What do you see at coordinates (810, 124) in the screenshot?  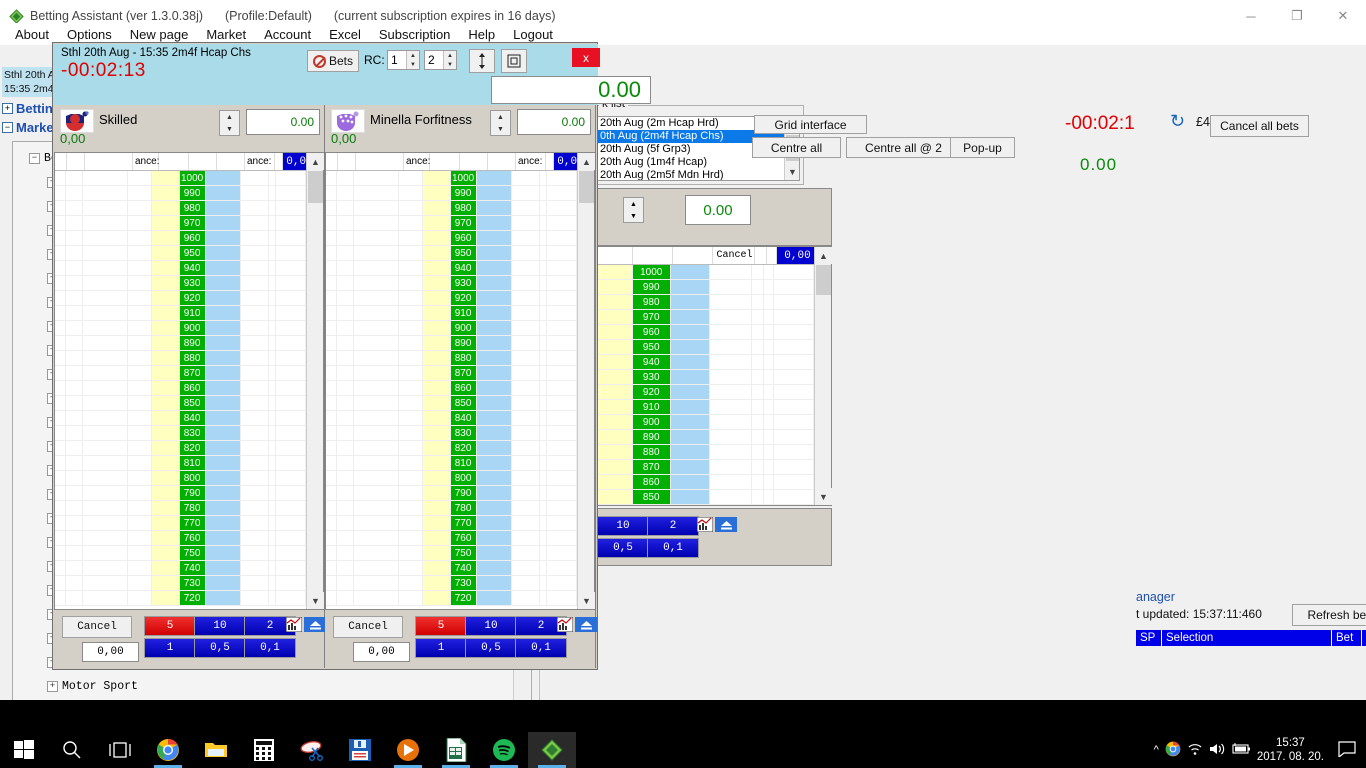 I see `grid-interface-button: Grid interface` at bounding box center [810, 124].